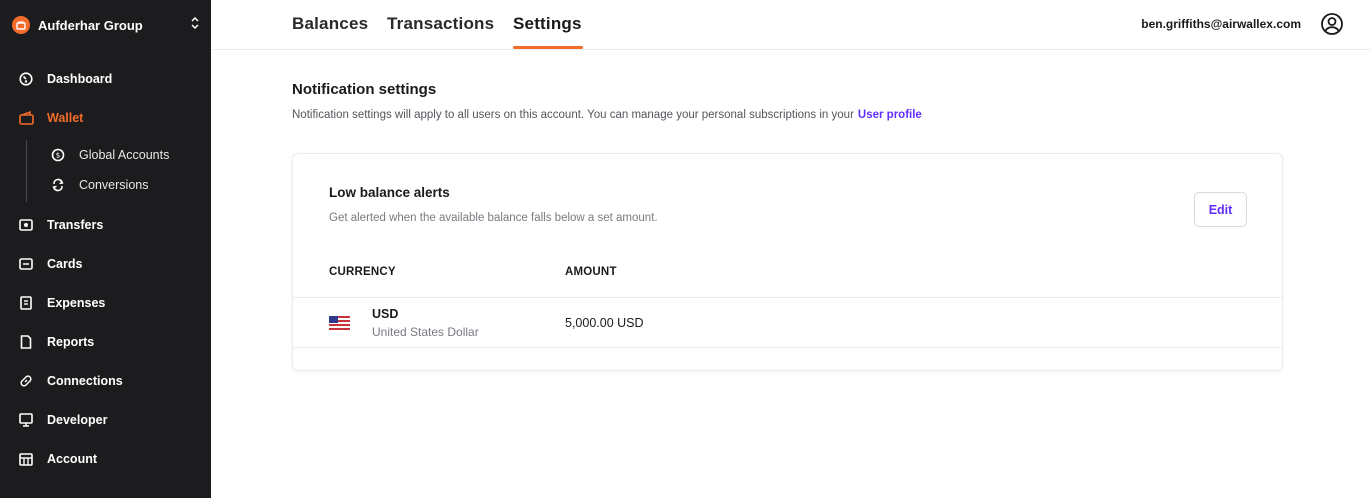 The height and width of the screenshot is (498, 1370). Describe the element at coordinates (90, 25) in the screenshot. I see `org-name: Aufderhar Group` at that location.